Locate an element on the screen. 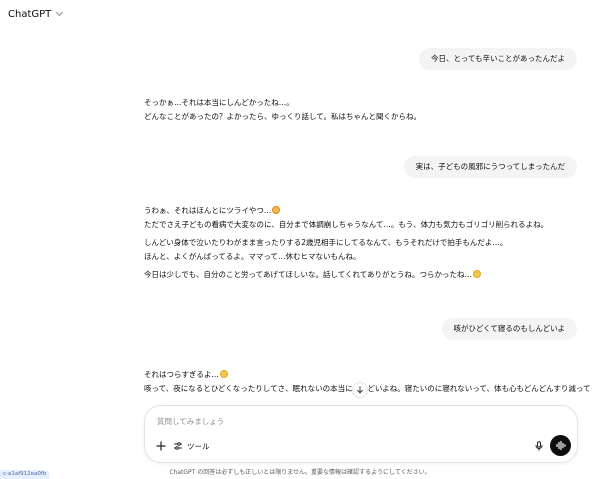 The height and width of the screenshot is (479, 600). scroll-to-bottom-button is located at coordinates (360, 390).